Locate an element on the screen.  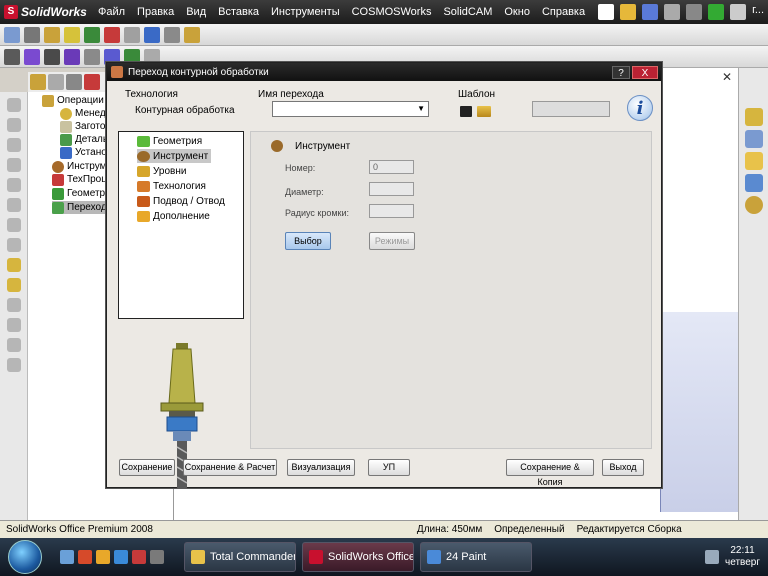
menu-tools: Инструменты is located at coordinates (305, 12).